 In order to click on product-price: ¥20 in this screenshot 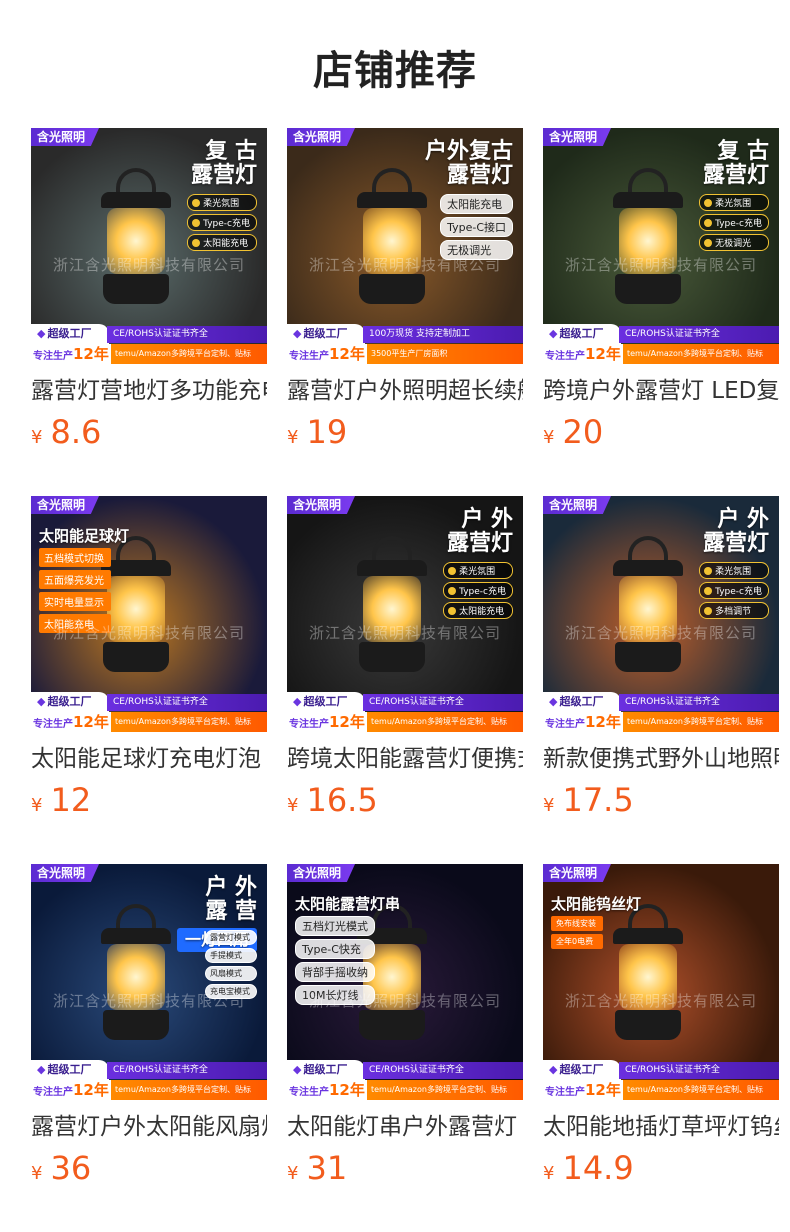, I will do `click(661, 435)`.